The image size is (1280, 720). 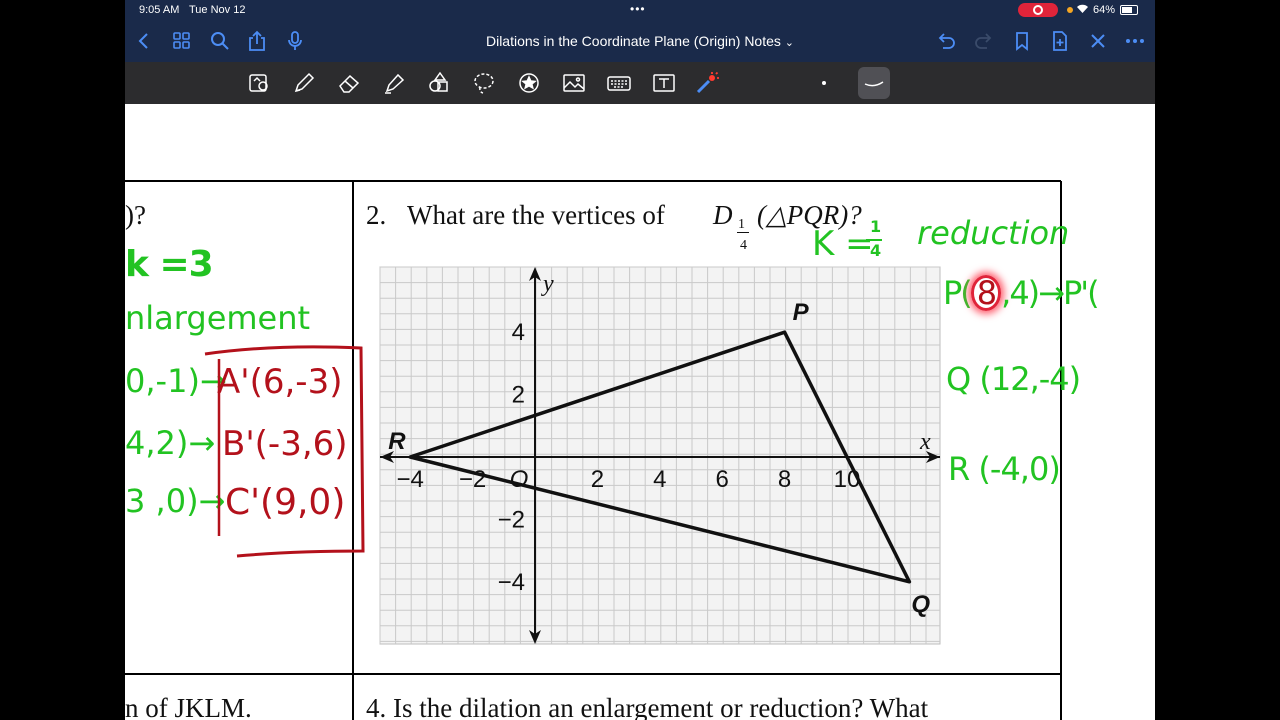 What do you see at coordinates (394, 83) in the screenshot?
I see `highlighter-icon` at bounding box center [394, 83].